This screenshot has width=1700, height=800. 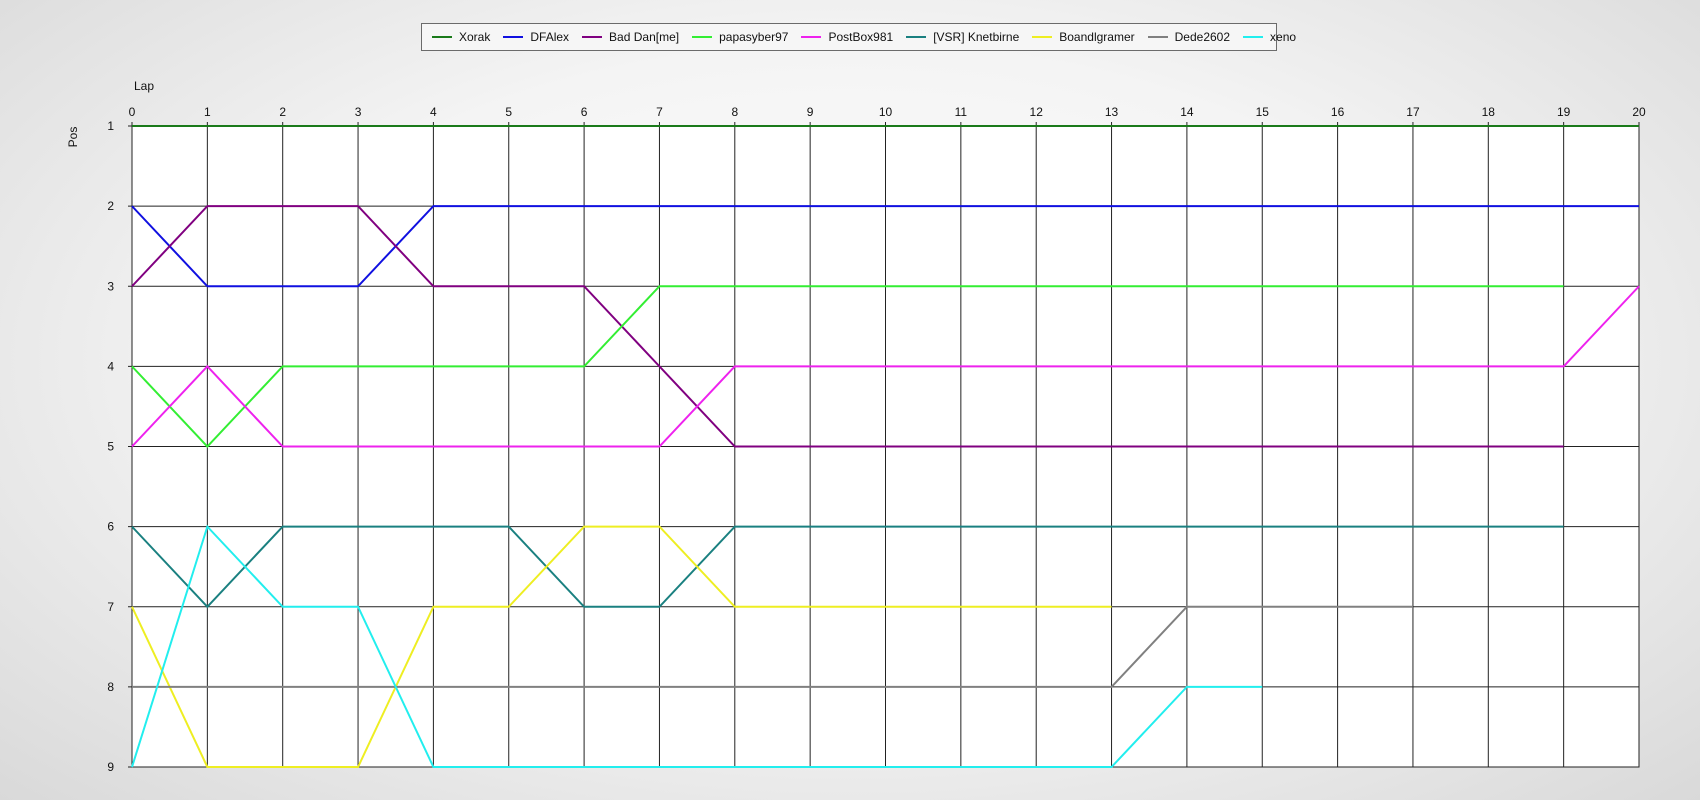 I want to click on x-tick-label: 16, so click(x=1338, y=112).